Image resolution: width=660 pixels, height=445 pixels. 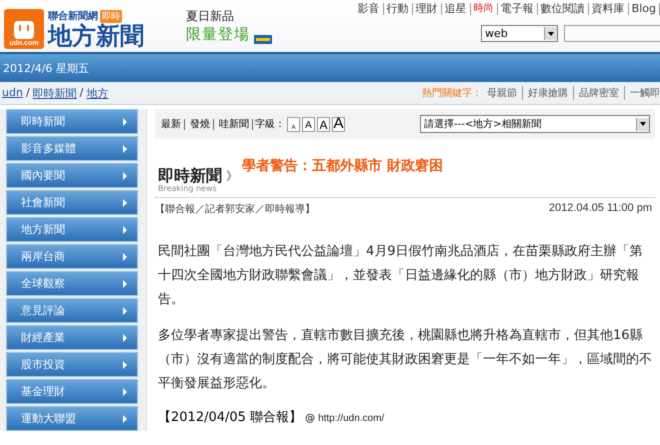 What do you see at coordinates (72, 310) in the screenshot?
I see `sidebar-item: 意見評論` at bounding box center [72, 310].